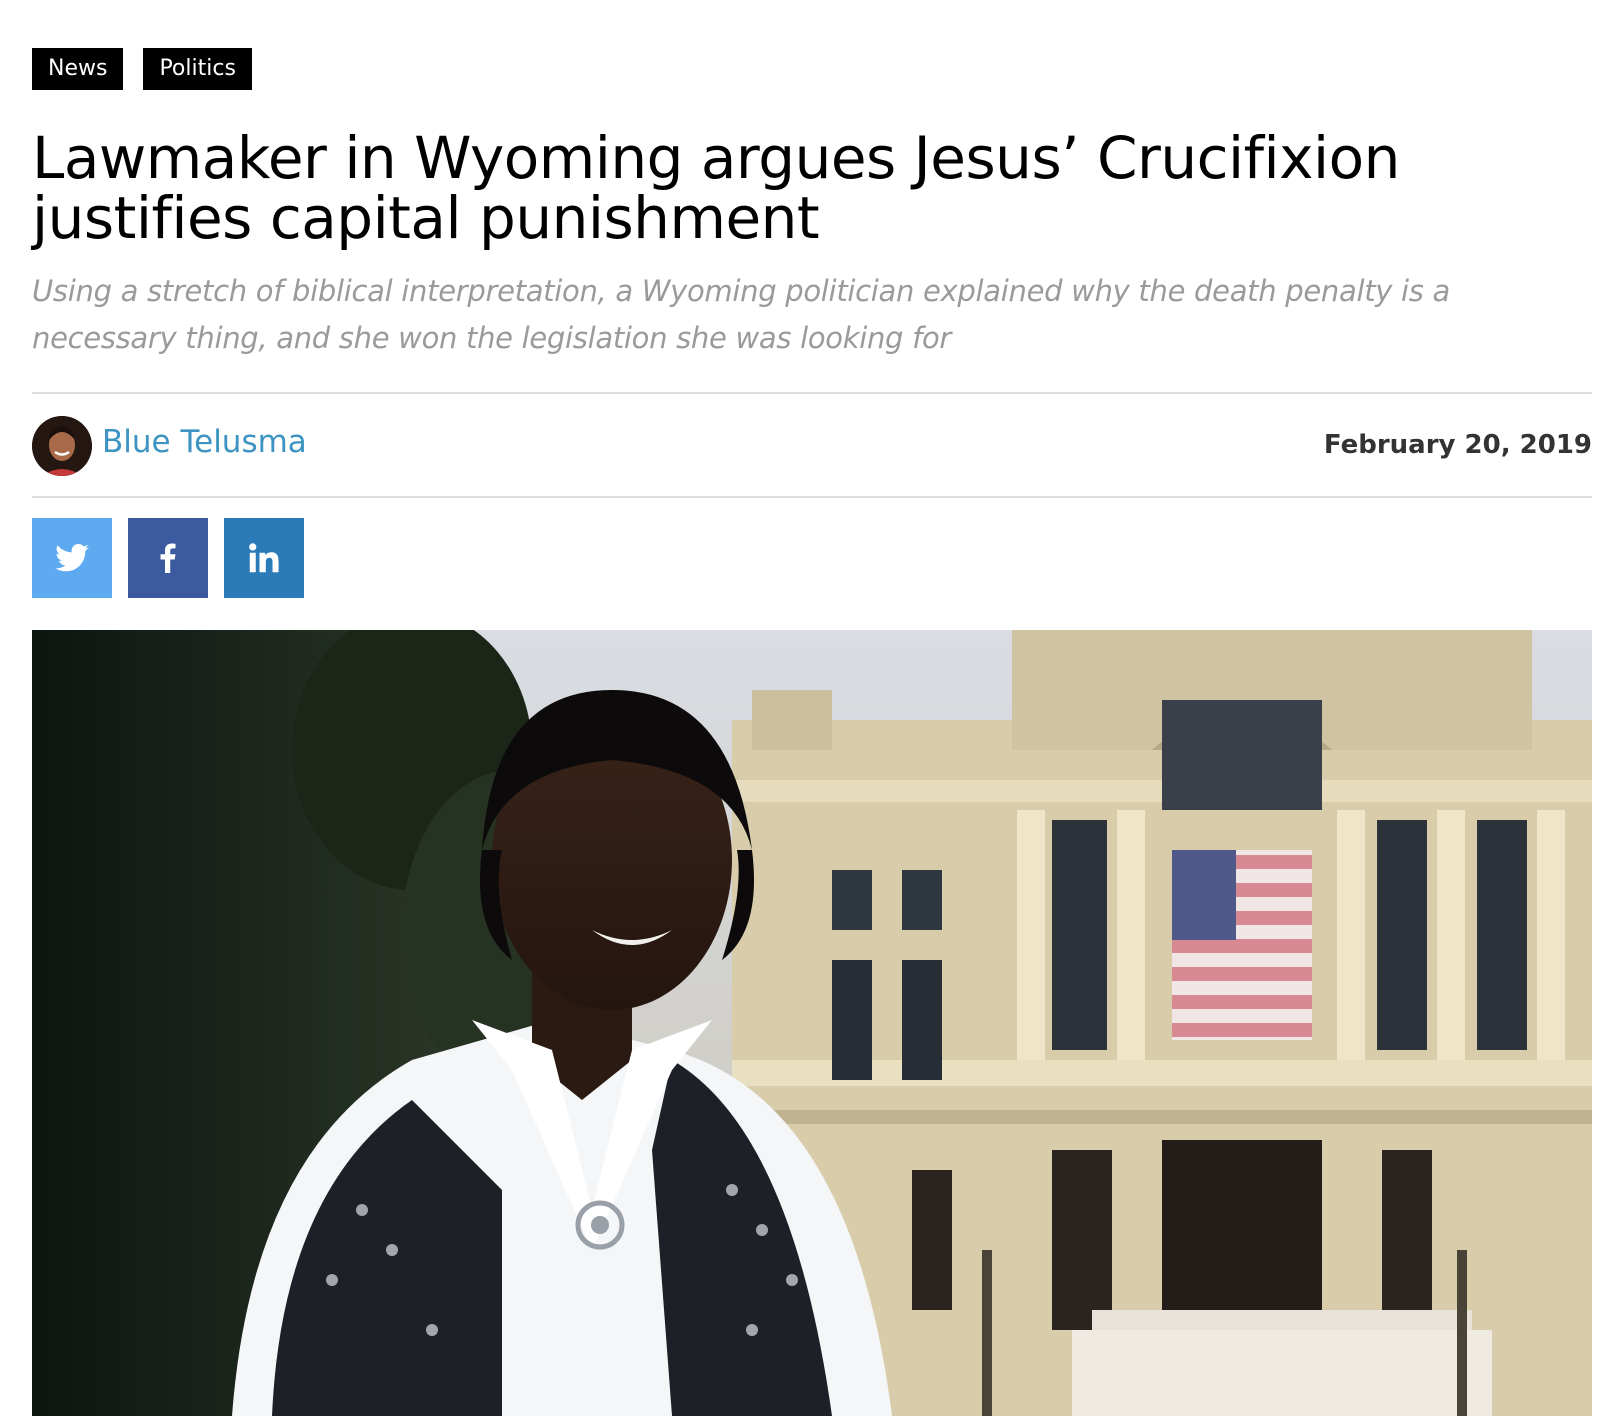  What do you see at coordinates (1457, 445) in the screenshot?
I see `publish-date: February 20, 2019` at bounding box center [1457, 445].